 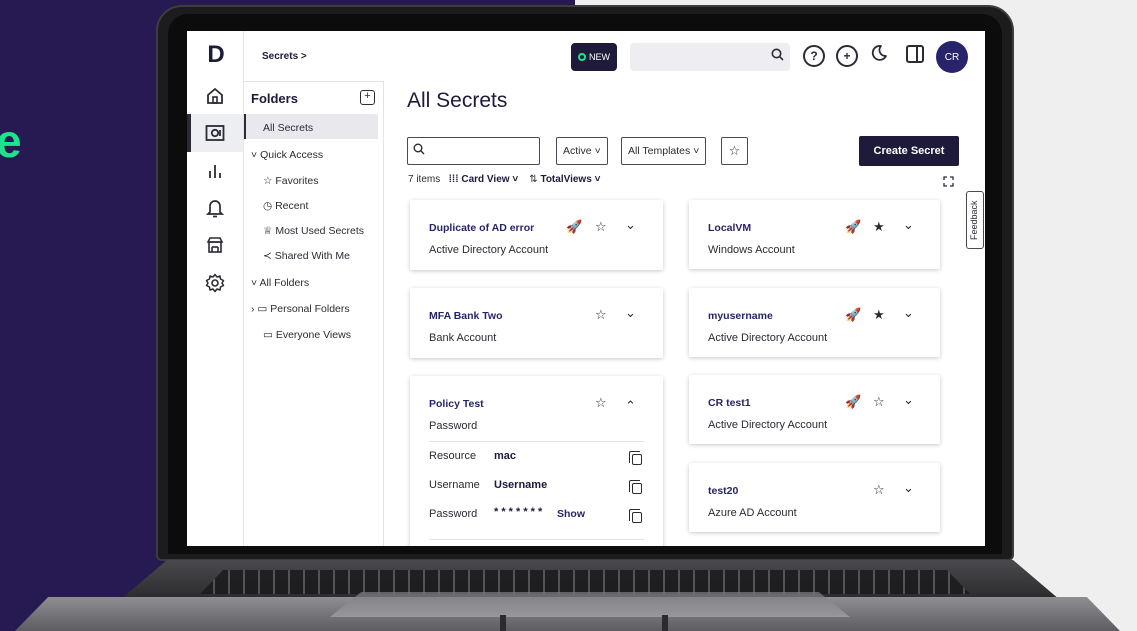 What do you see at coordinates (284, 56) in the screenshot?
I see `breadcrumb: Secrets >` at bounding box center [284, 56].